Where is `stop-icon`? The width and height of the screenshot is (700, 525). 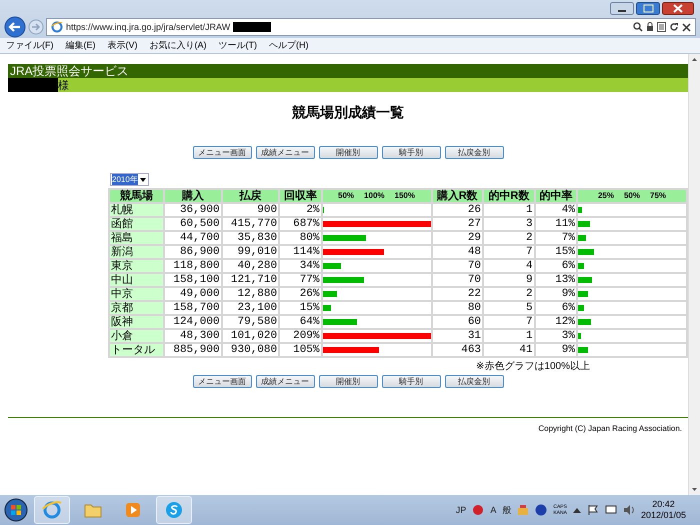 stop-icon is located at coordinates (686, 27).